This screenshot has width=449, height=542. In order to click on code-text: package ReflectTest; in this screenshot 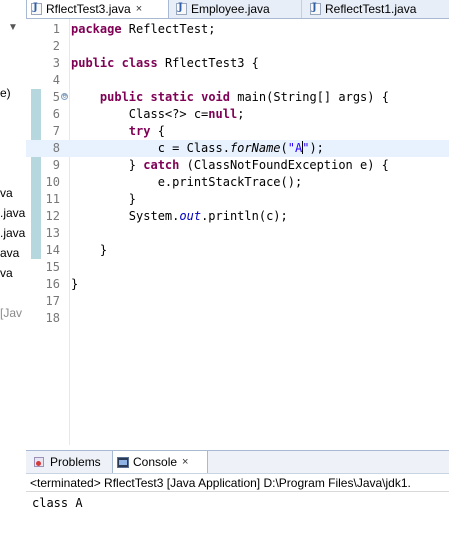, I will do `click(143, 29)`.